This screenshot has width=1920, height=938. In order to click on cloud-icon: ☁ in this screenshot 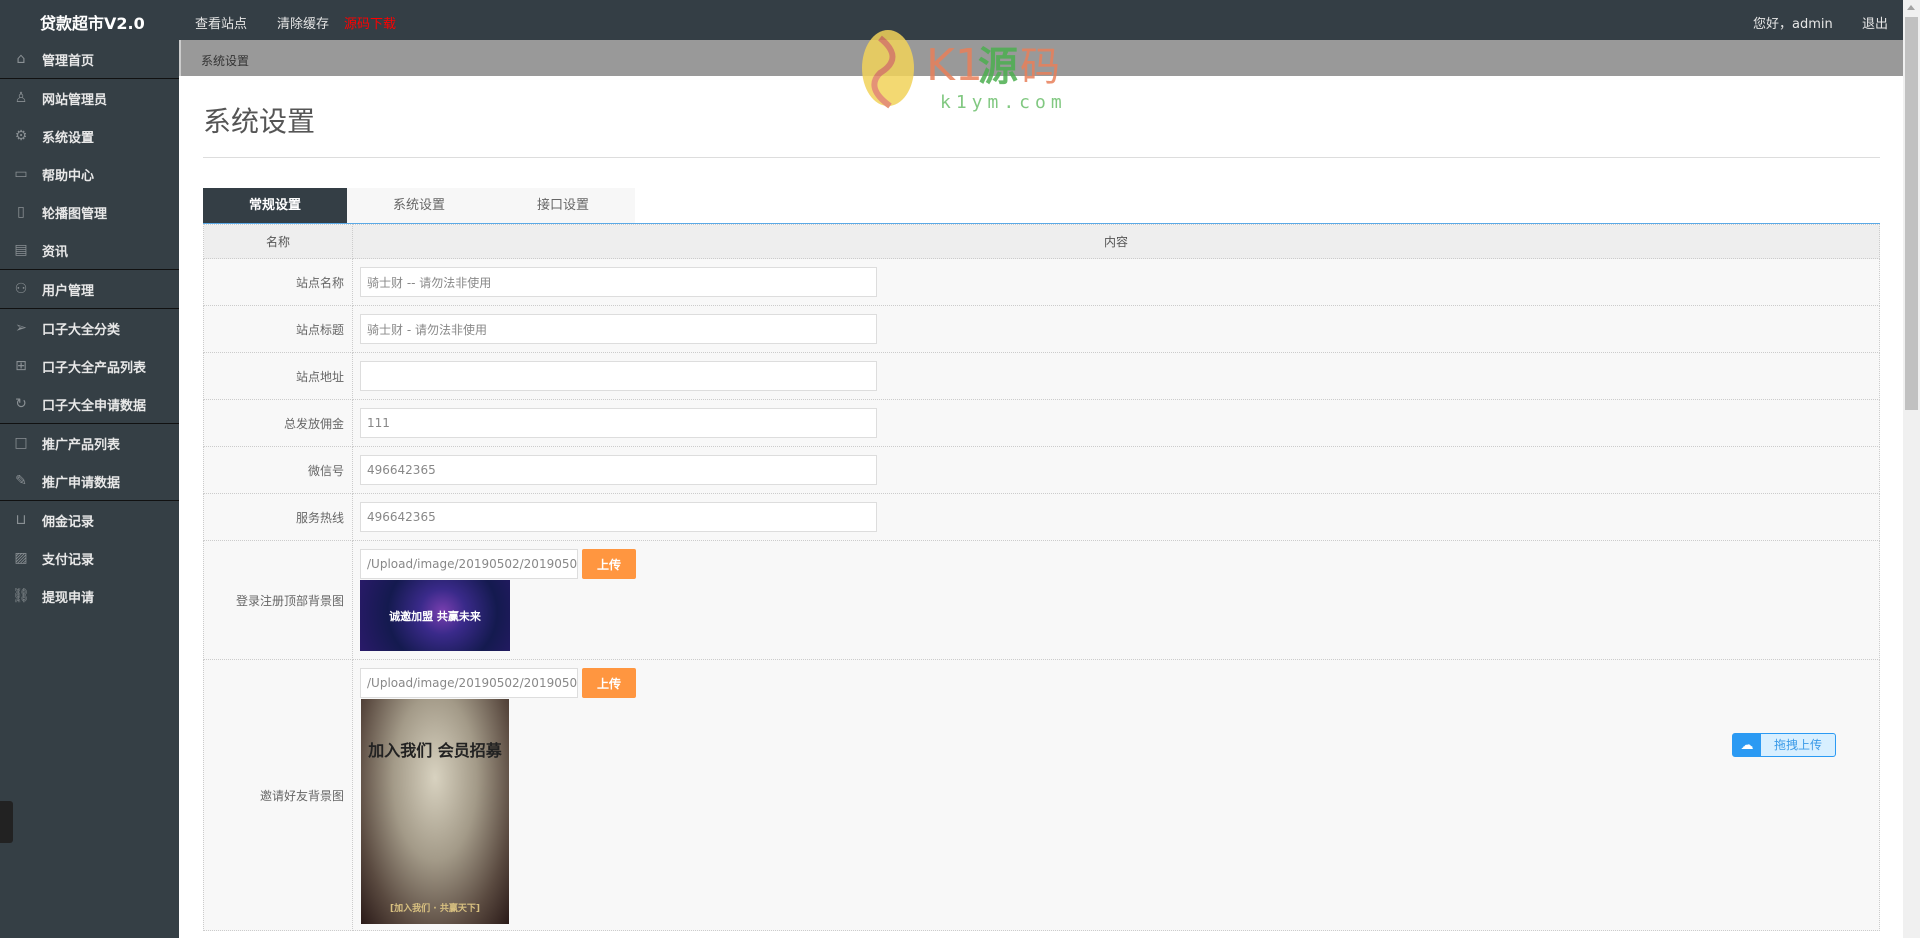, I will do `click(1747, 745)`.